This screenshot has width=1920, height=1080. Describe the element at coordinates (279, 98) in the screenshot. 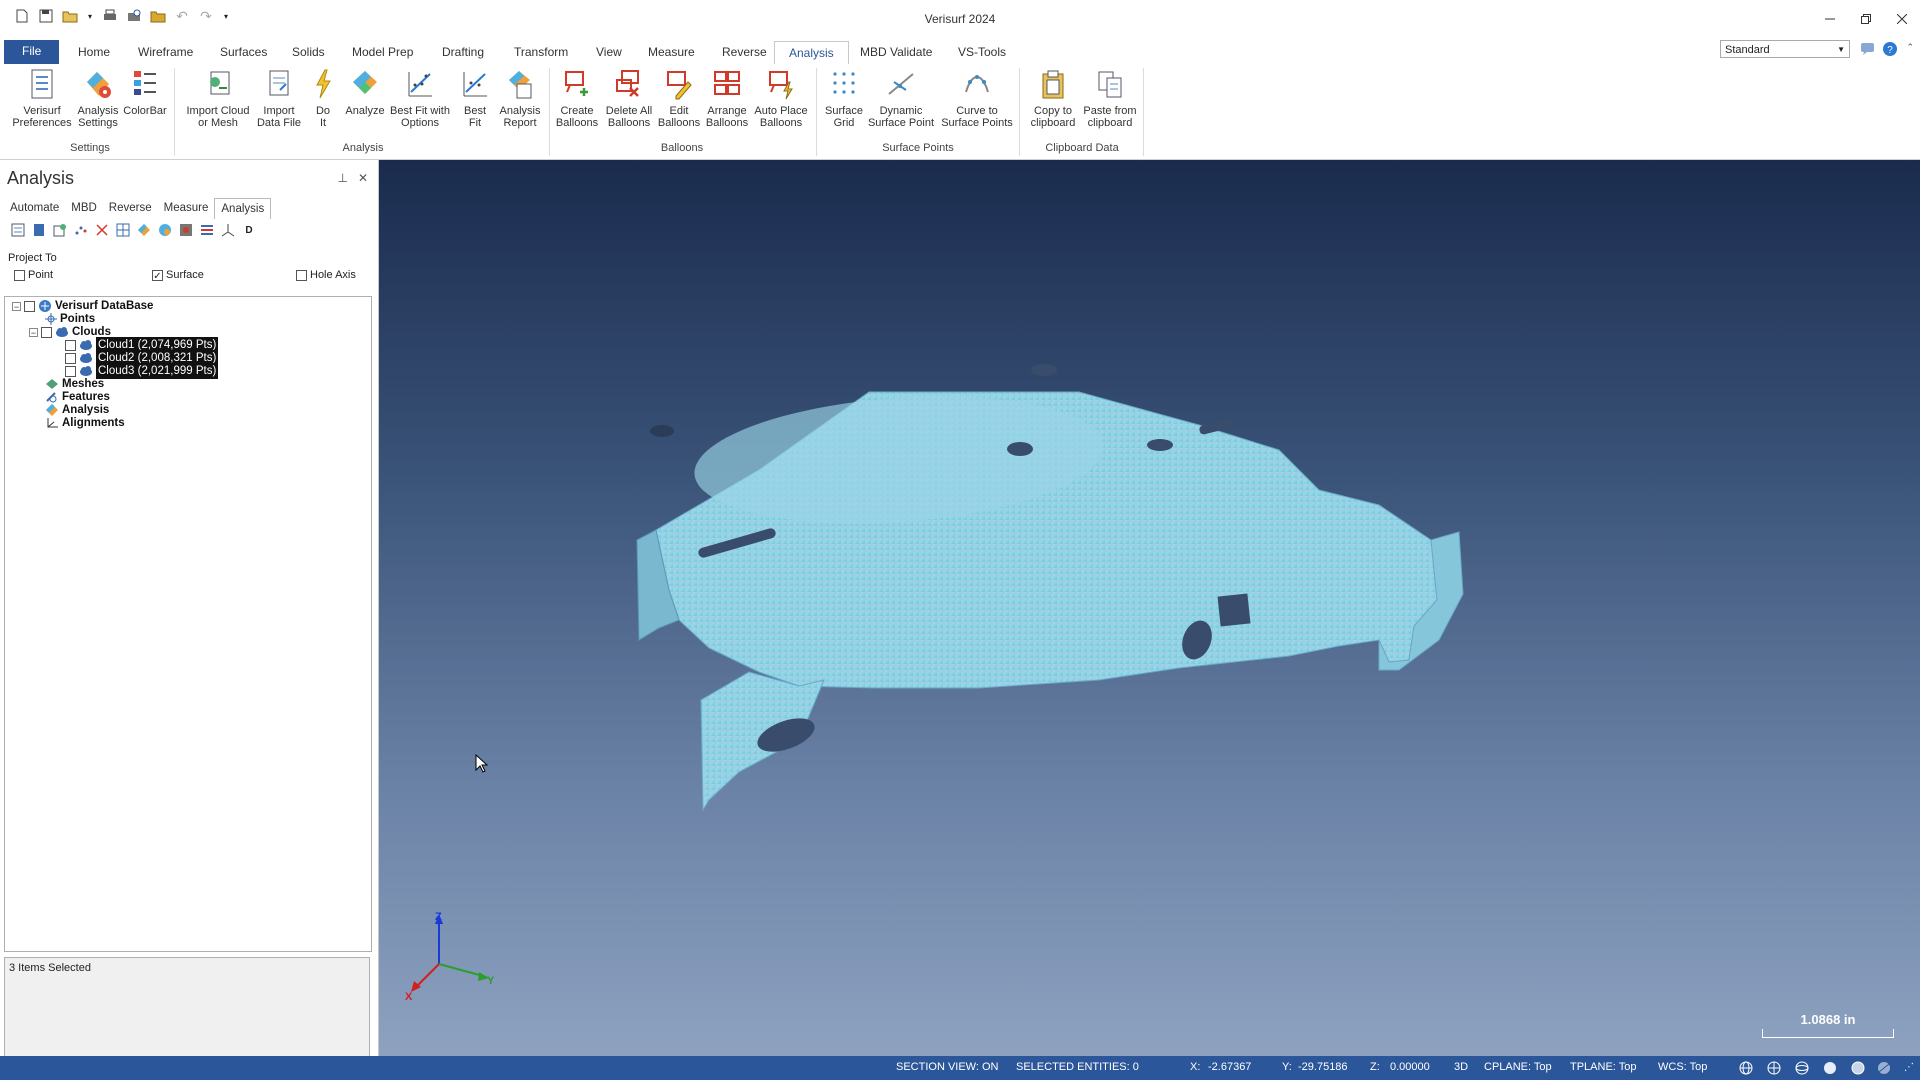

I see `import-data-file-button: Import Data File` at that location.